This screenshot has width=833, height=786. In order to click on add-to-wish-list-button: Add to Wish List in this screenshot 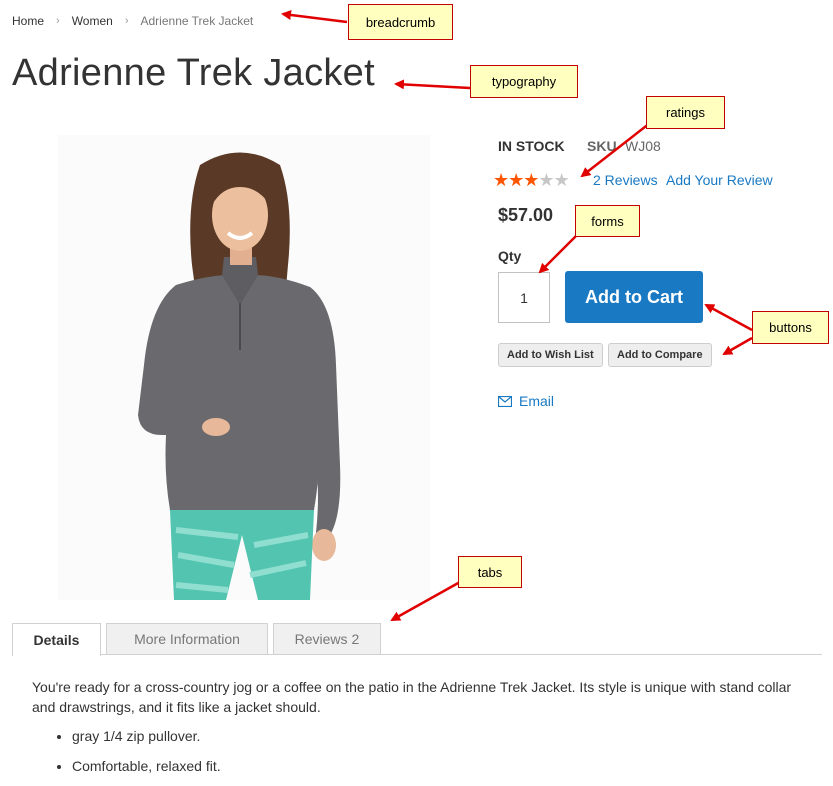, I will do `click(550, 355)`.